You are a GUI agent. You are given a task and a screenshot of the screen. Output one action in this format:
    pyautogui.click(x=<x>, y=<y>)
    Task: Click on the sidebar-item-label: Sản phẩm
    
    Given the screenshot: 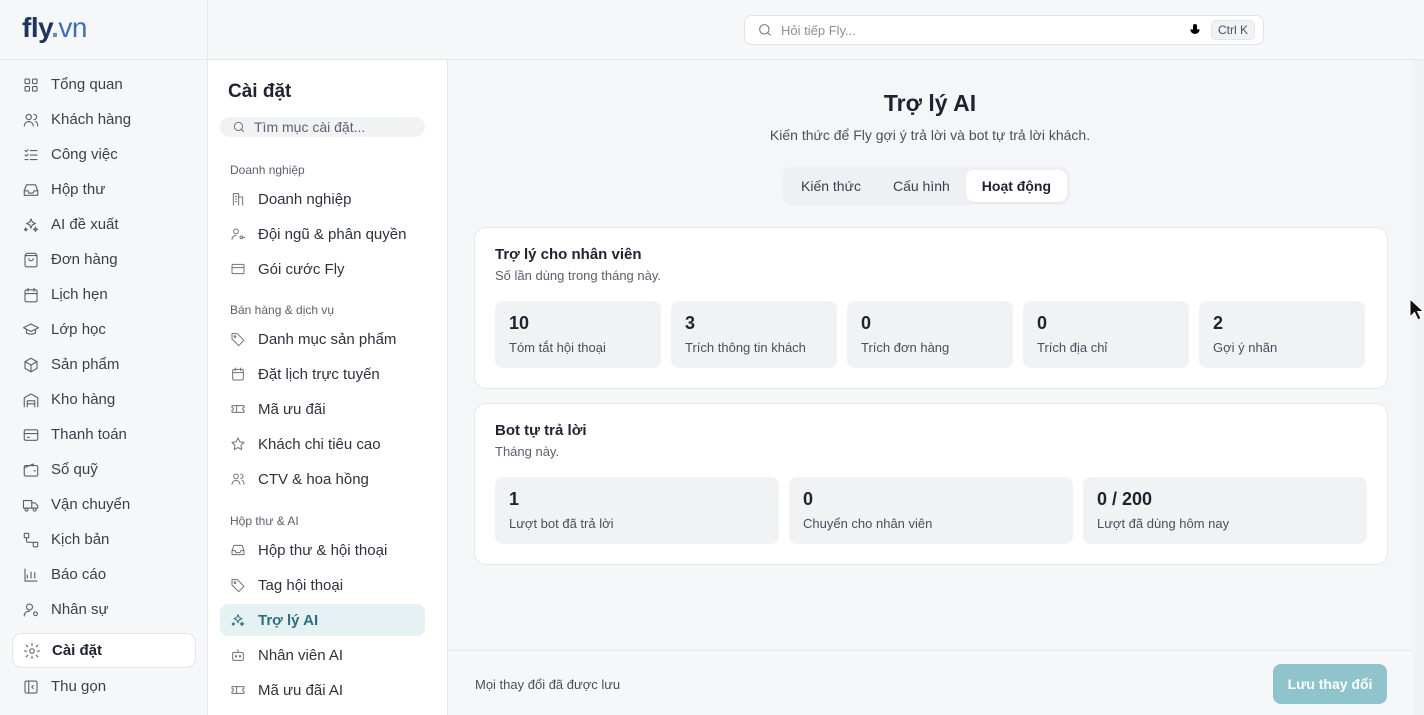 What is the action you would take?
    pyautogui.click(x=85, y=364)
    